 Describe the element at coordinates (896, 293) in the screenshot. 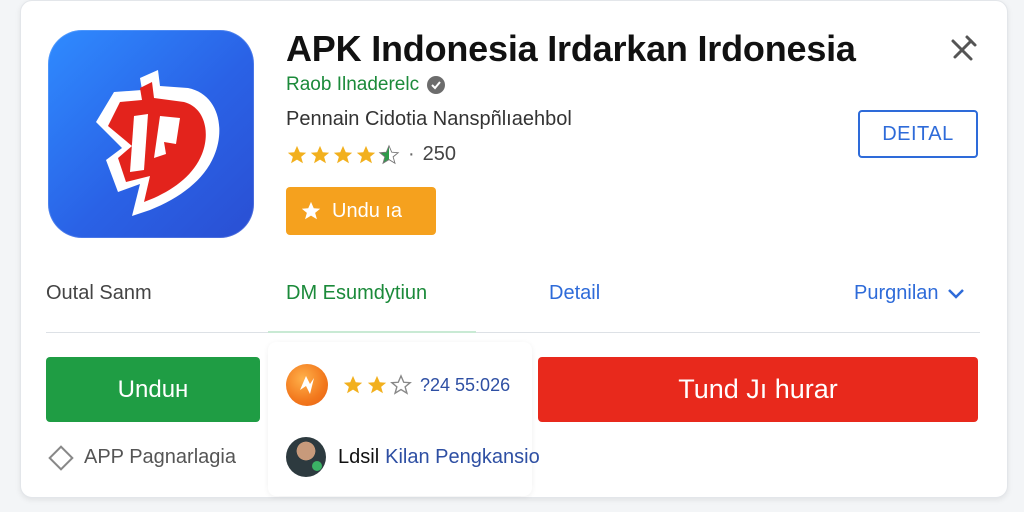

I see `tab-purgnilan-label: Purgnilan` at that location.